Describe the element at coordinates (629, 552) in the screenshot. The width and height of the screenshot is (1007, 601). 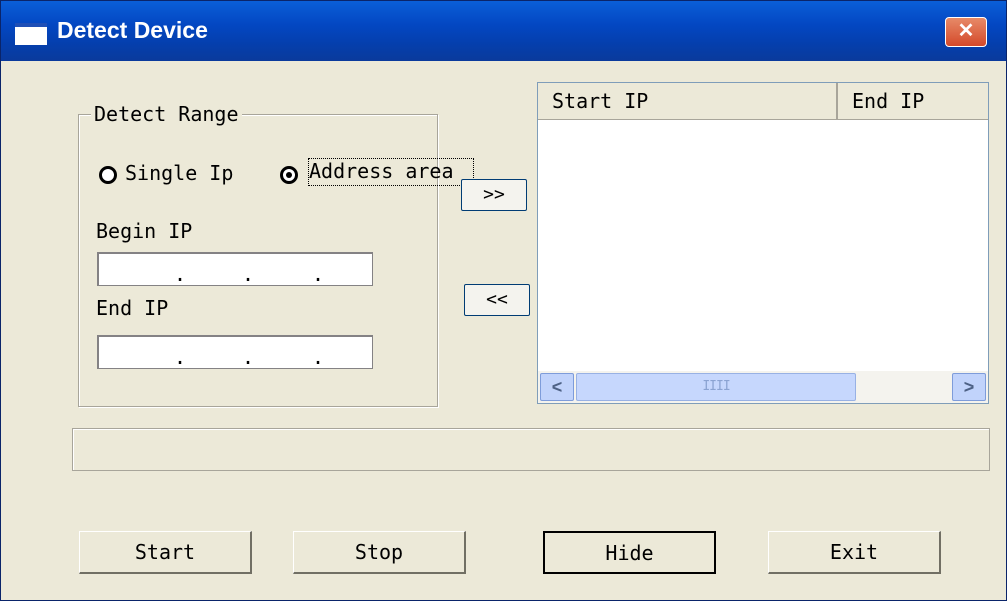
I see `hide-button: Hide` at that location.